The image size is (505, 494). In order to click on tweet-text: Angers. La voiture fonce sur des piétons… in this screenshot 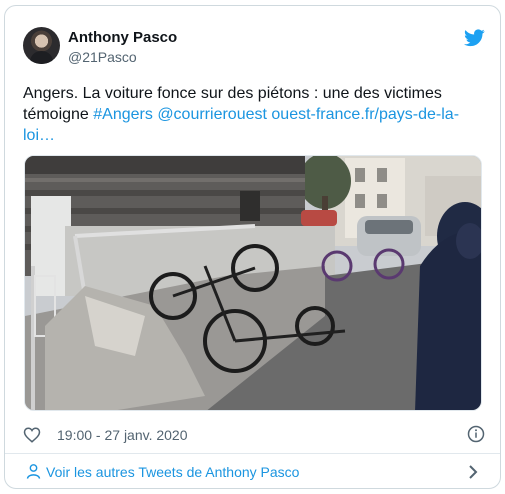, I will do `click(254, 114)`.